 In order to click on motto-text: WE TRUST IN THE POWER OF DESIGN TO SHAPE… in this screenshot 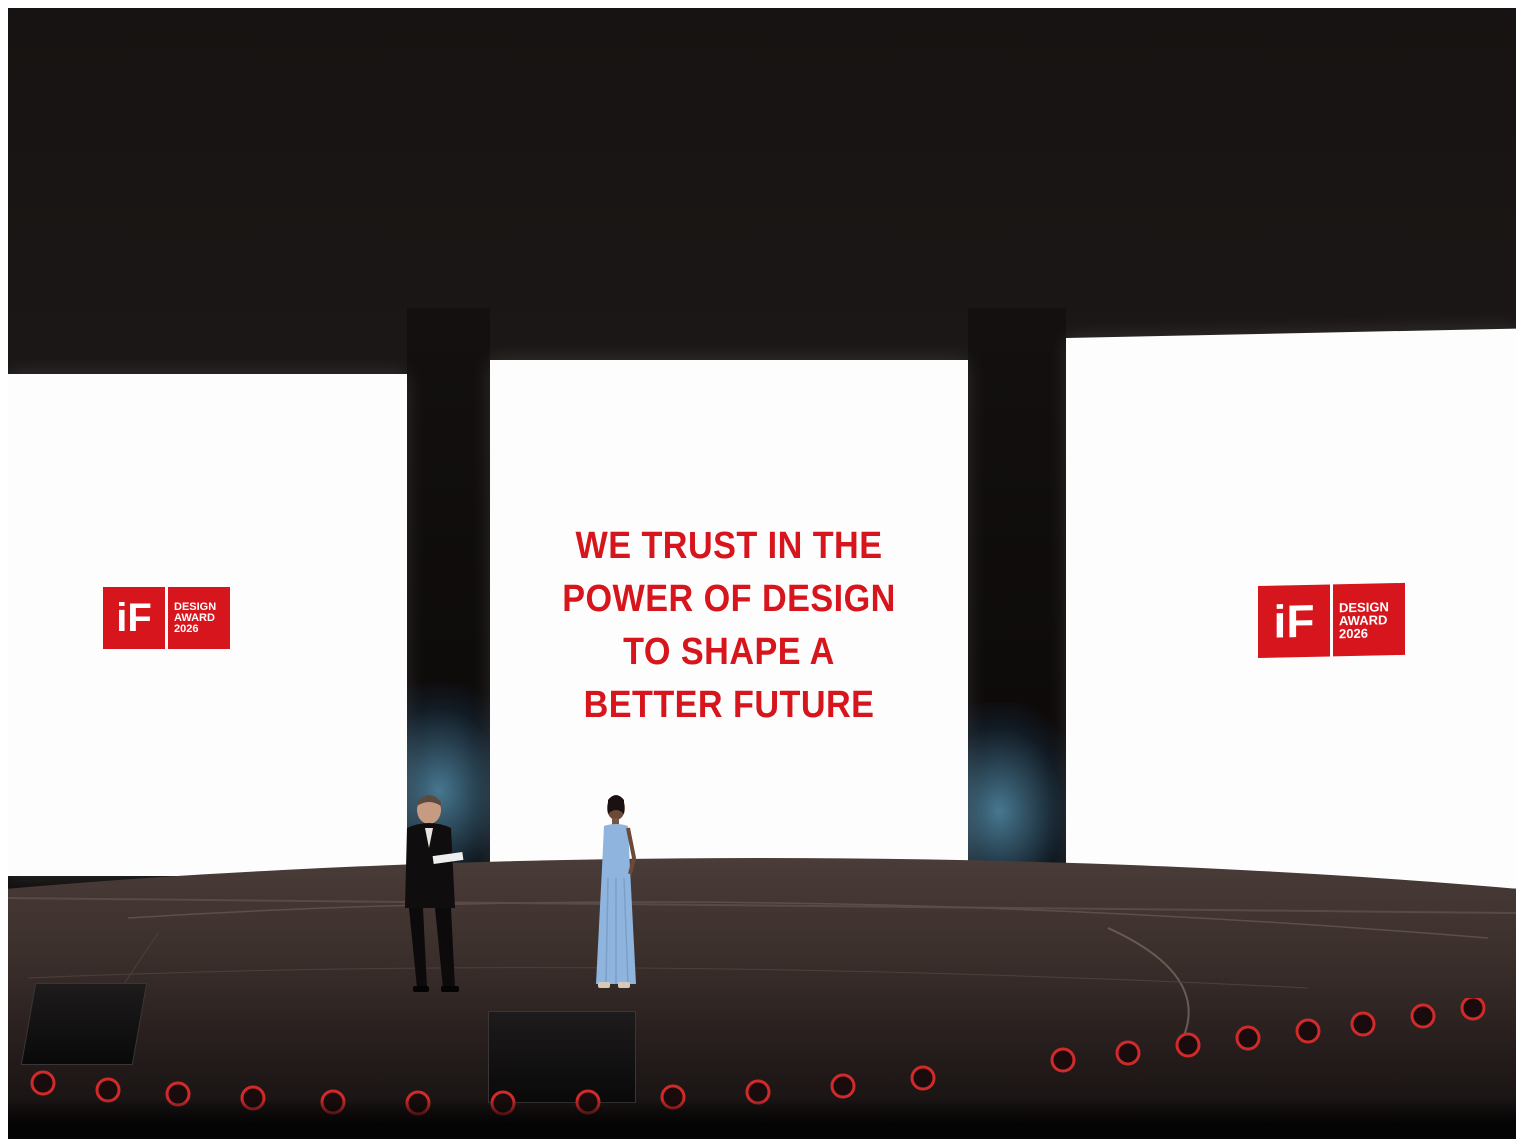, I will do `click(729, 626)`.